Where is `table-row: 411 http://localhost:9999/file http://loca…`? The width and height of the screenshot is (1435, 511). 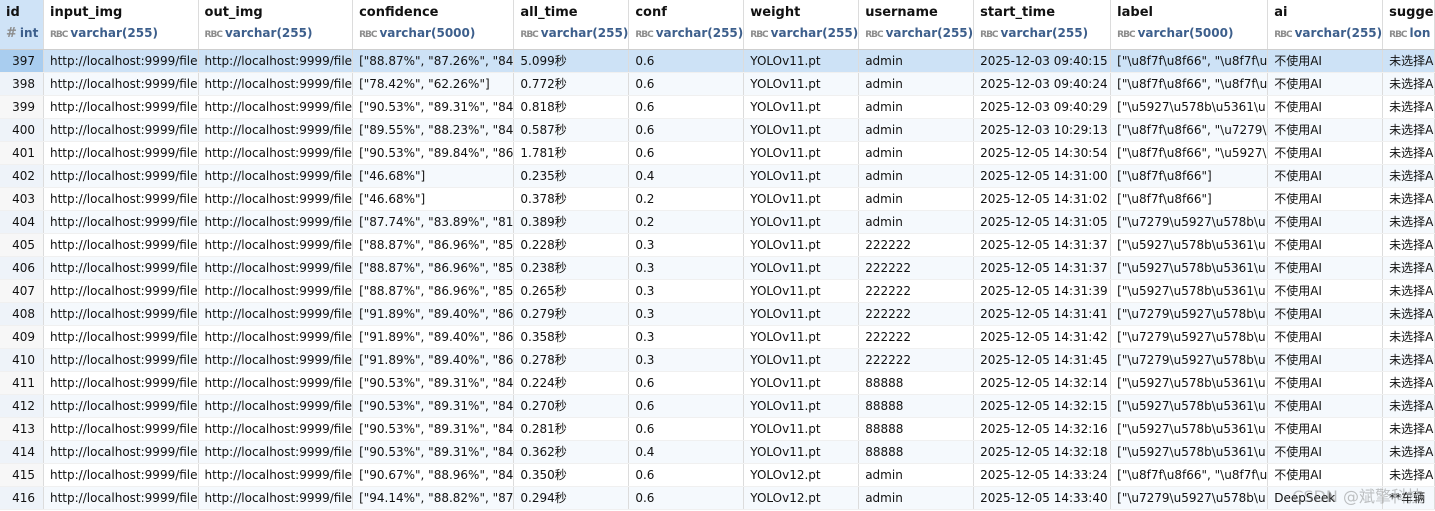
table-row: 411 http://localhost:9999/file http://loca… is located at coordinates (717, 383).